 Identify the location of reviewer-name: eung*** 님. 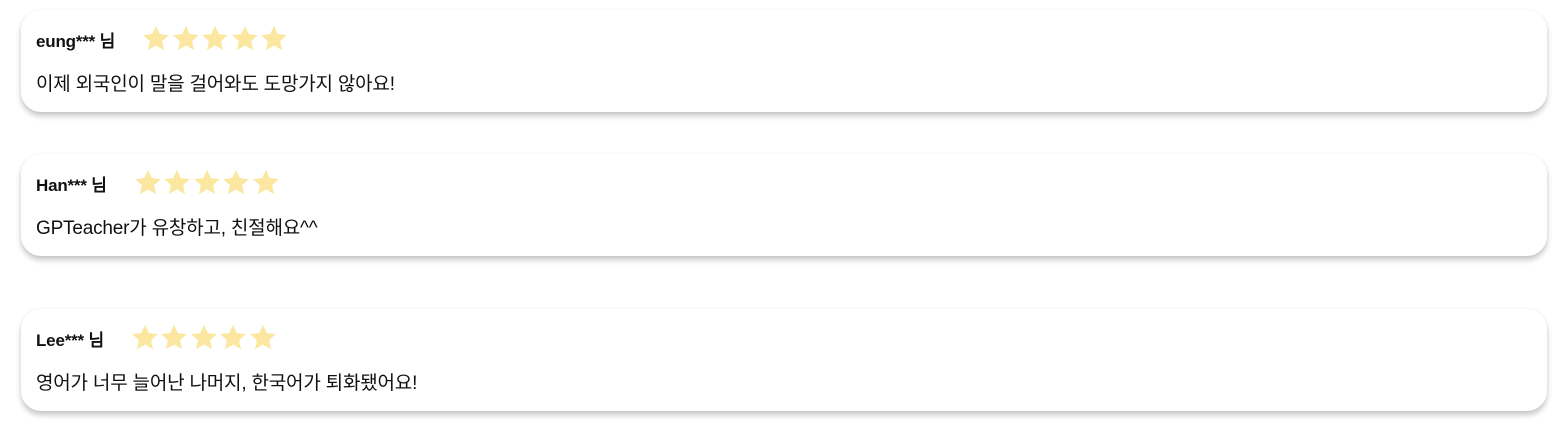
(76, 41).